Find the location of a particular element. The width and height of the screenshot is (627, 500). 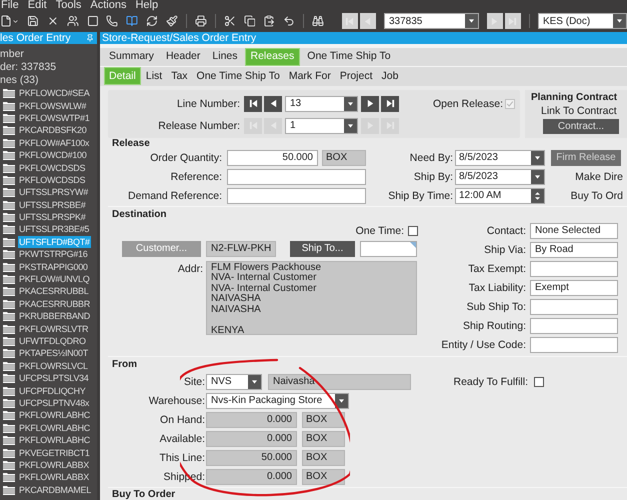

undo-icon is located at coordinates (289, 21).